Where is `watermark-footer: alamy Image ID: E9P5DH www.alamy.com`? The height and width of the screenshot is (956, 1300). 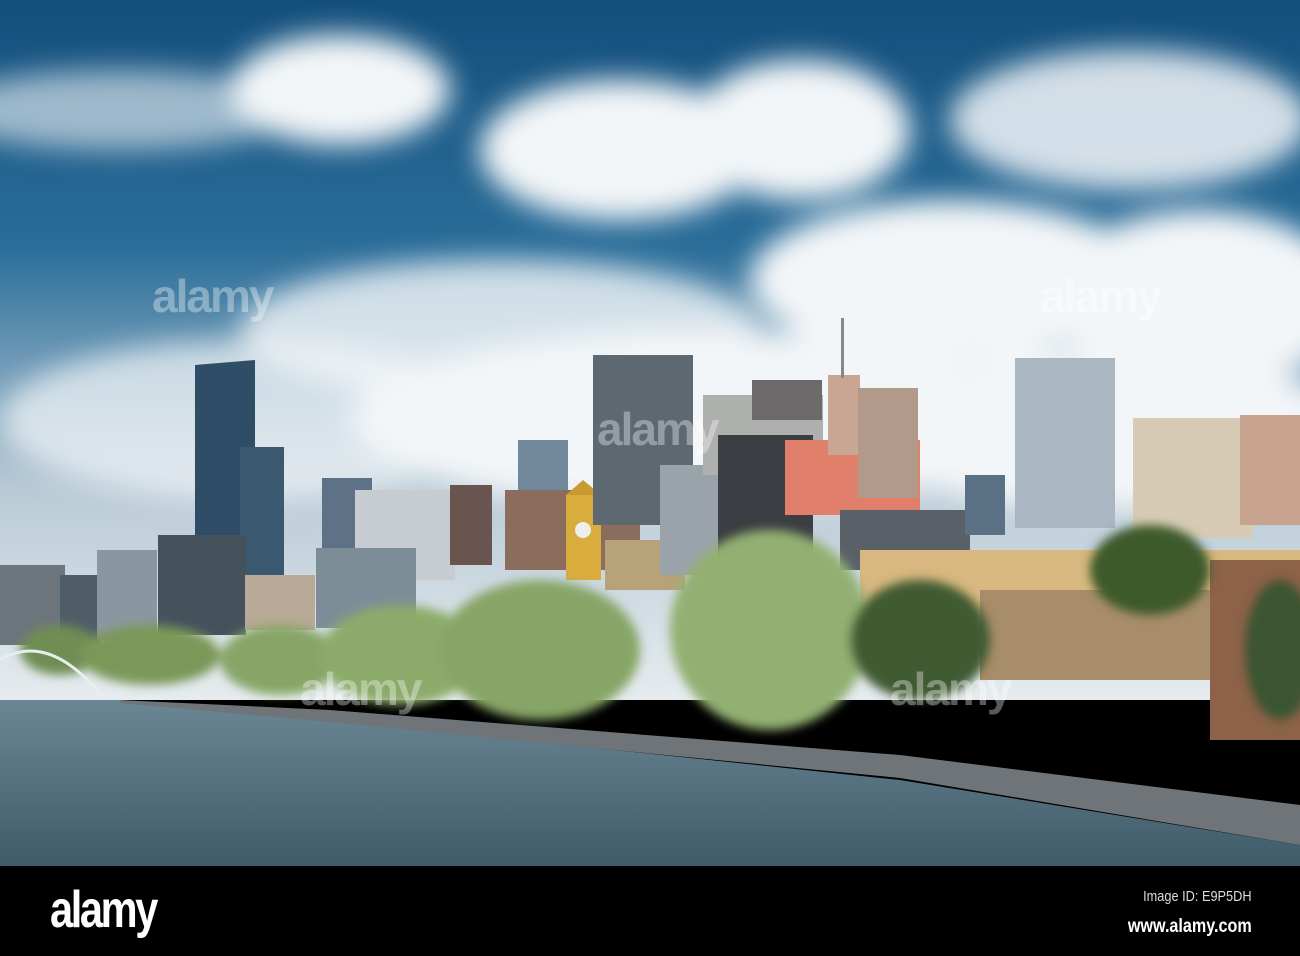 watermark-footer: alamy Image ID: E9P5DH www.alamy.com is located at coordinates (650, 911).